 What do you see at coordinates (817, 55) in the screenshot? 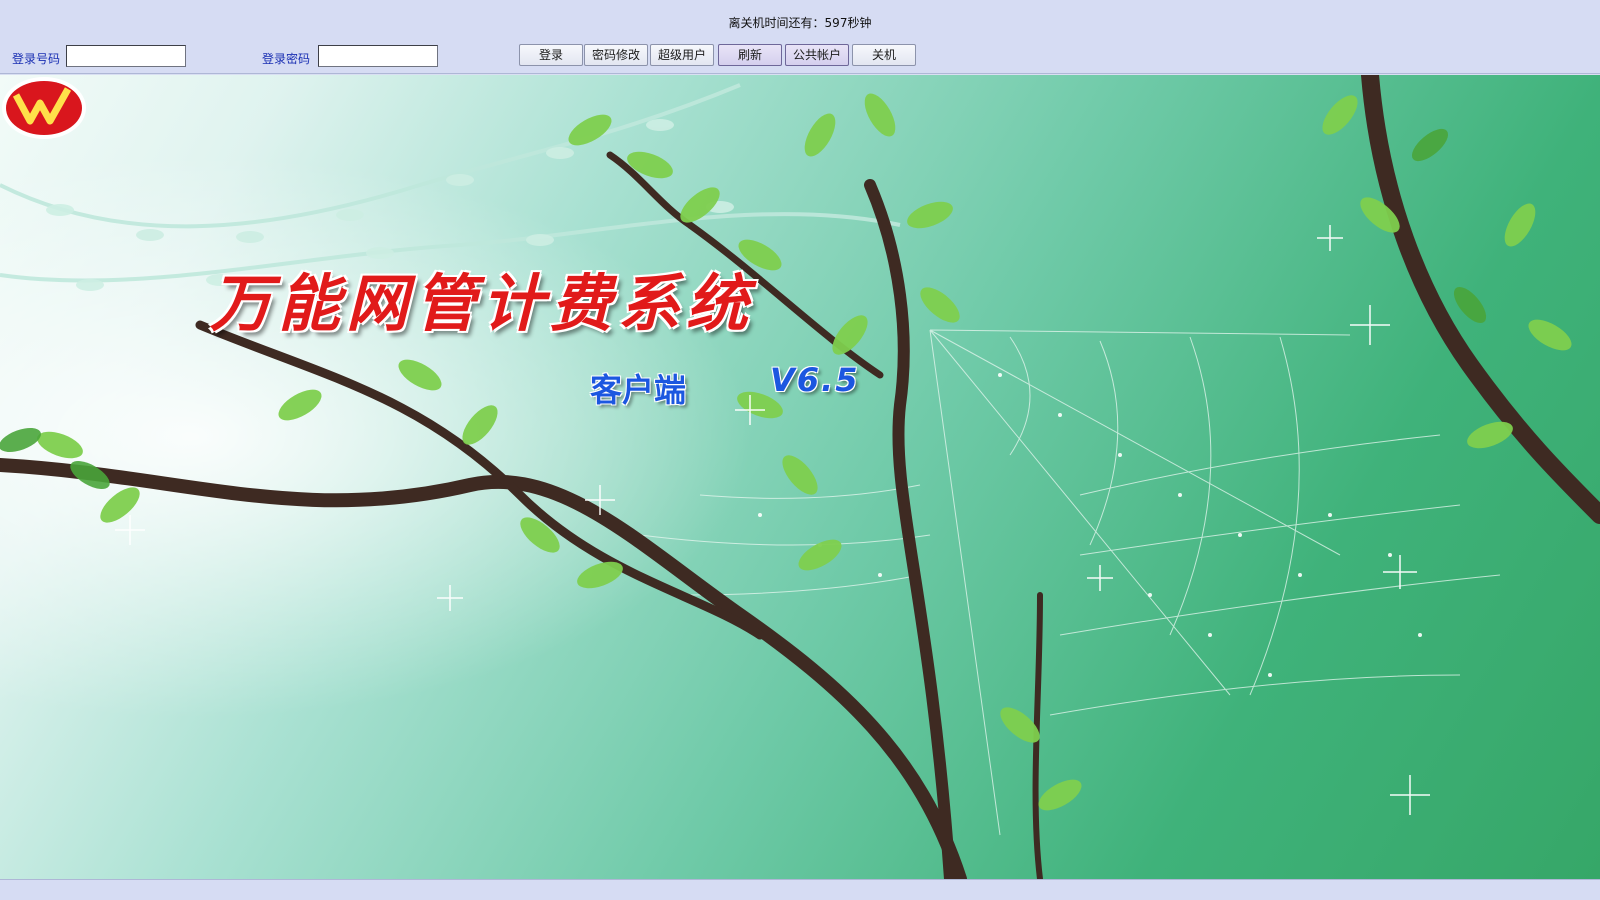
I see `public-account-button: 公共帐户` at bounding box center [817, 55].